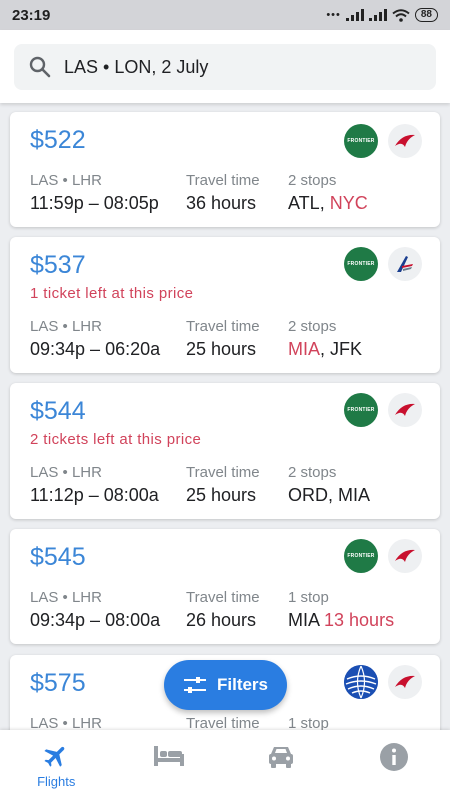 Image resolution: width=450 pixels, height=800 pixels. Describe the element at coordinates (401, 15) in the screenshot. I see `wifi-icon` at that location.